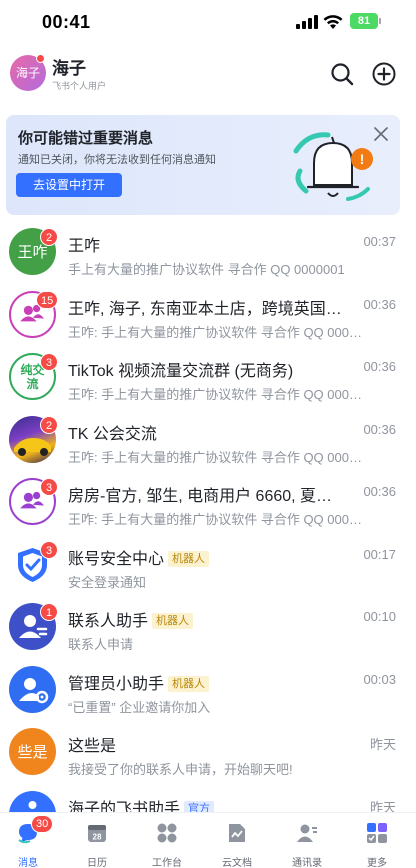 The image size is (416, 868). Describe the element at coordinates (84, 246) in the screenshot. I see `chat-title: 王咋` at that location.